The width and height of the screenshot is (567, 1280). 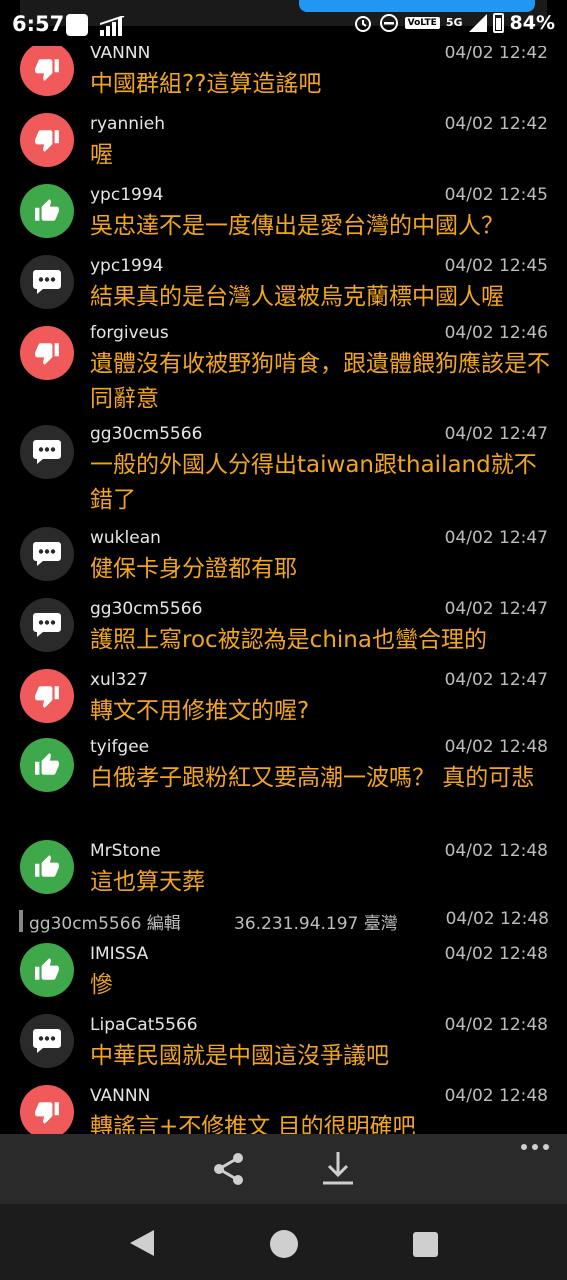 What do you see at coordinates (498, 23) in the screenshot?
I see `battery-icon` at bounding box center [498, 23].